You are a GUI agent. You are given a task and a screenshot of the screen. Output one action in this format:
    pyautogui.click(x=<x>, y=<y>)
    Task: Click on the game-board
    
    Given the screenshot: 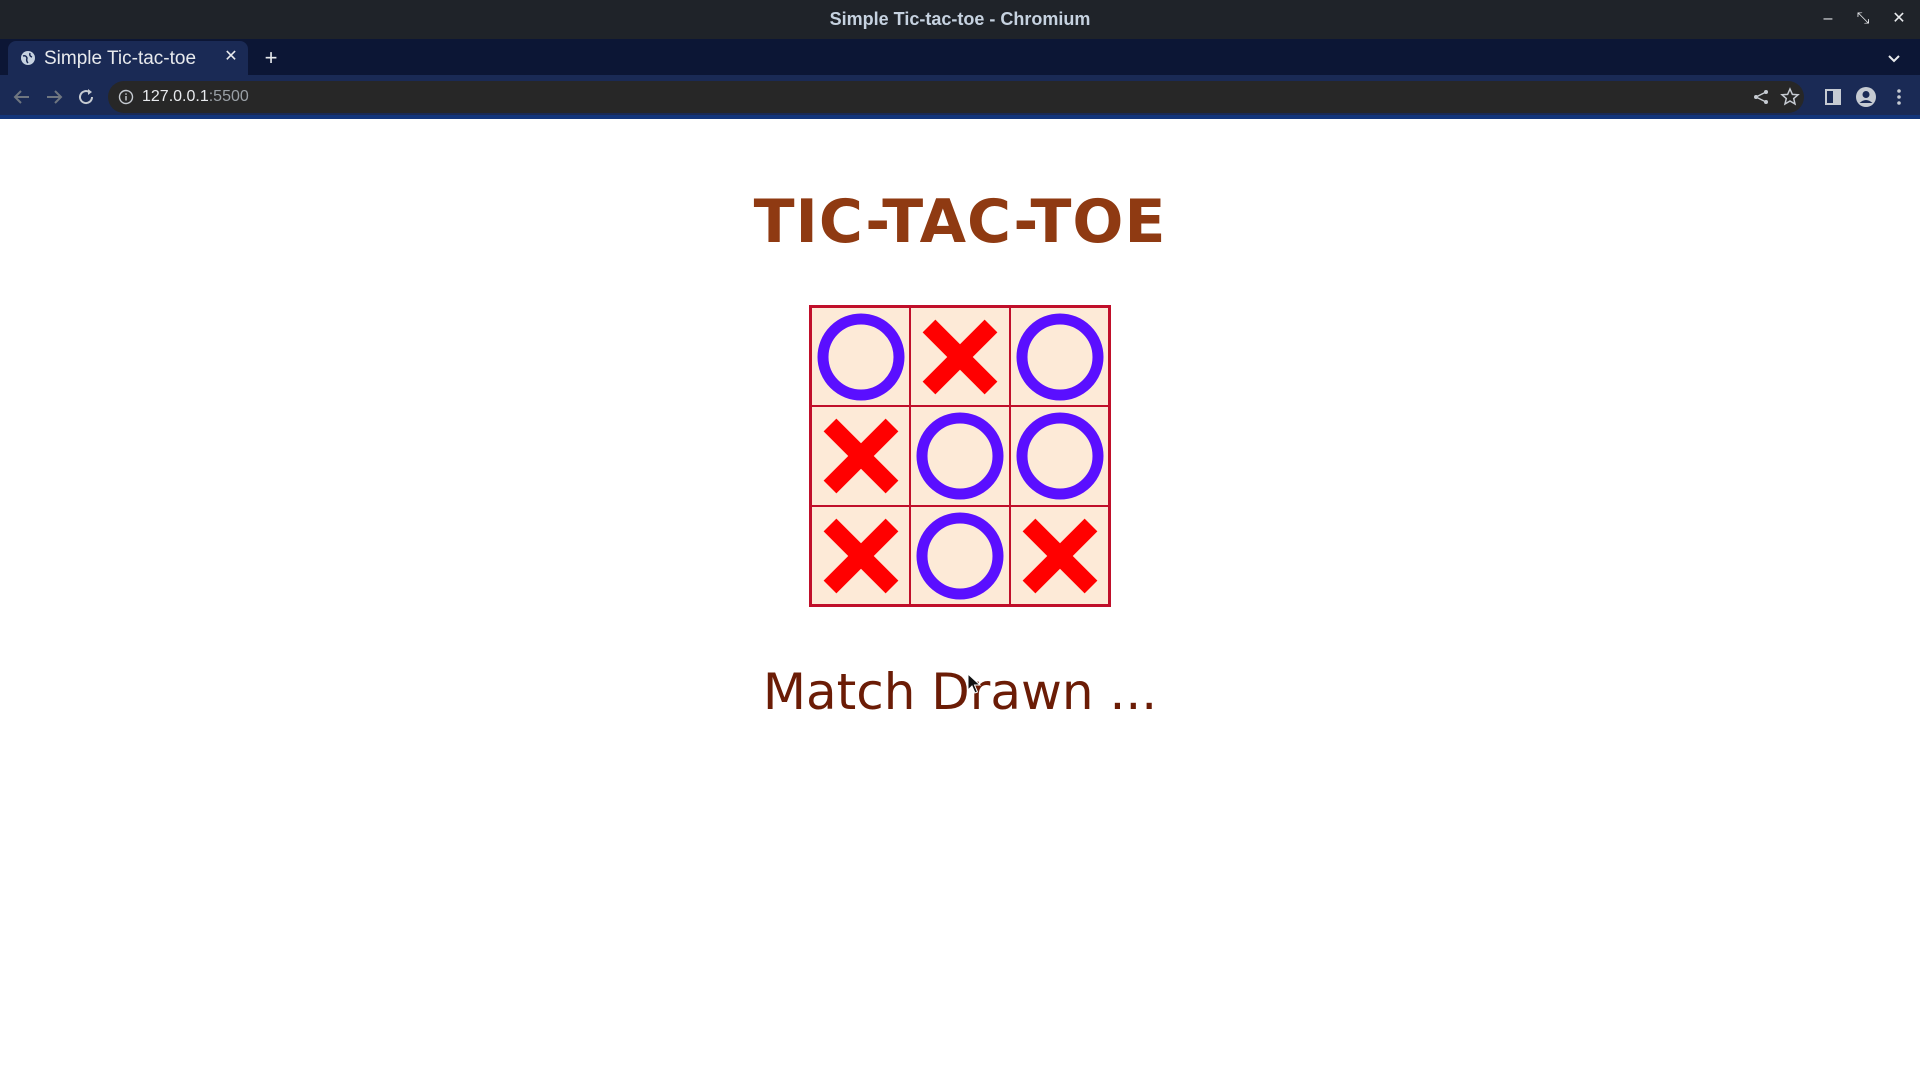 What is the action you would take?
    pyautogui.click(x=960, y=456)
    